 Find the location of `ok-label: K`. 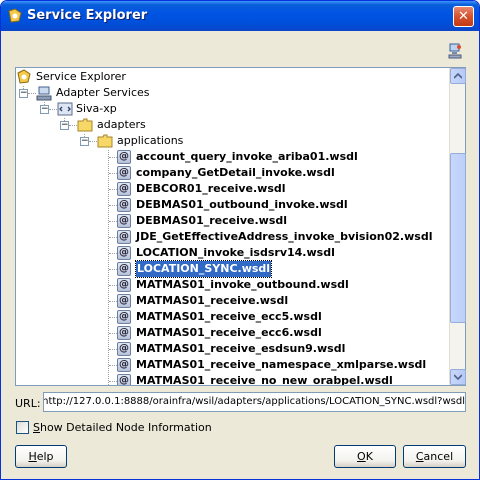

ok-label: K is located at coordinates (369, 456).